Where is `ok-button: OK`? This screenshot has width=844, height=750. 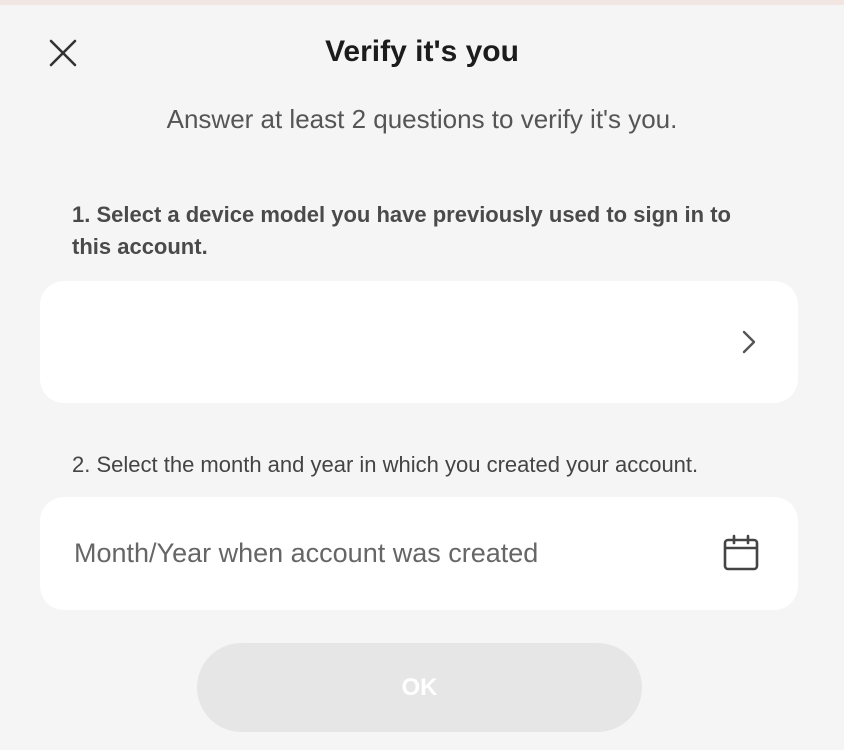 ok-button: OK is located at coordinates (419, 687).